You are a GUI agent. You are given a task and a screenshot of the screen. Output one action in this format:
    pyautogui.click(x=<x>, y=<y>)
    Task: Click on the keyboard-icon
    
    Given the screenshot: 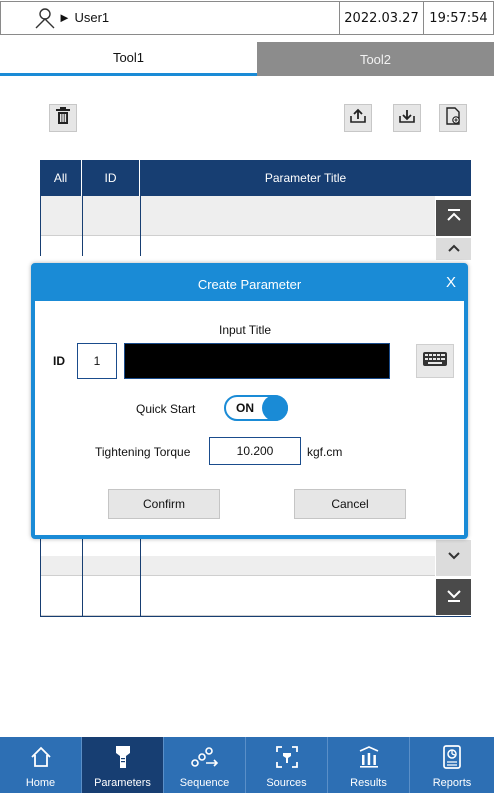 What is the action you would take?
    pyautogui.click(x=435, y=361)
    